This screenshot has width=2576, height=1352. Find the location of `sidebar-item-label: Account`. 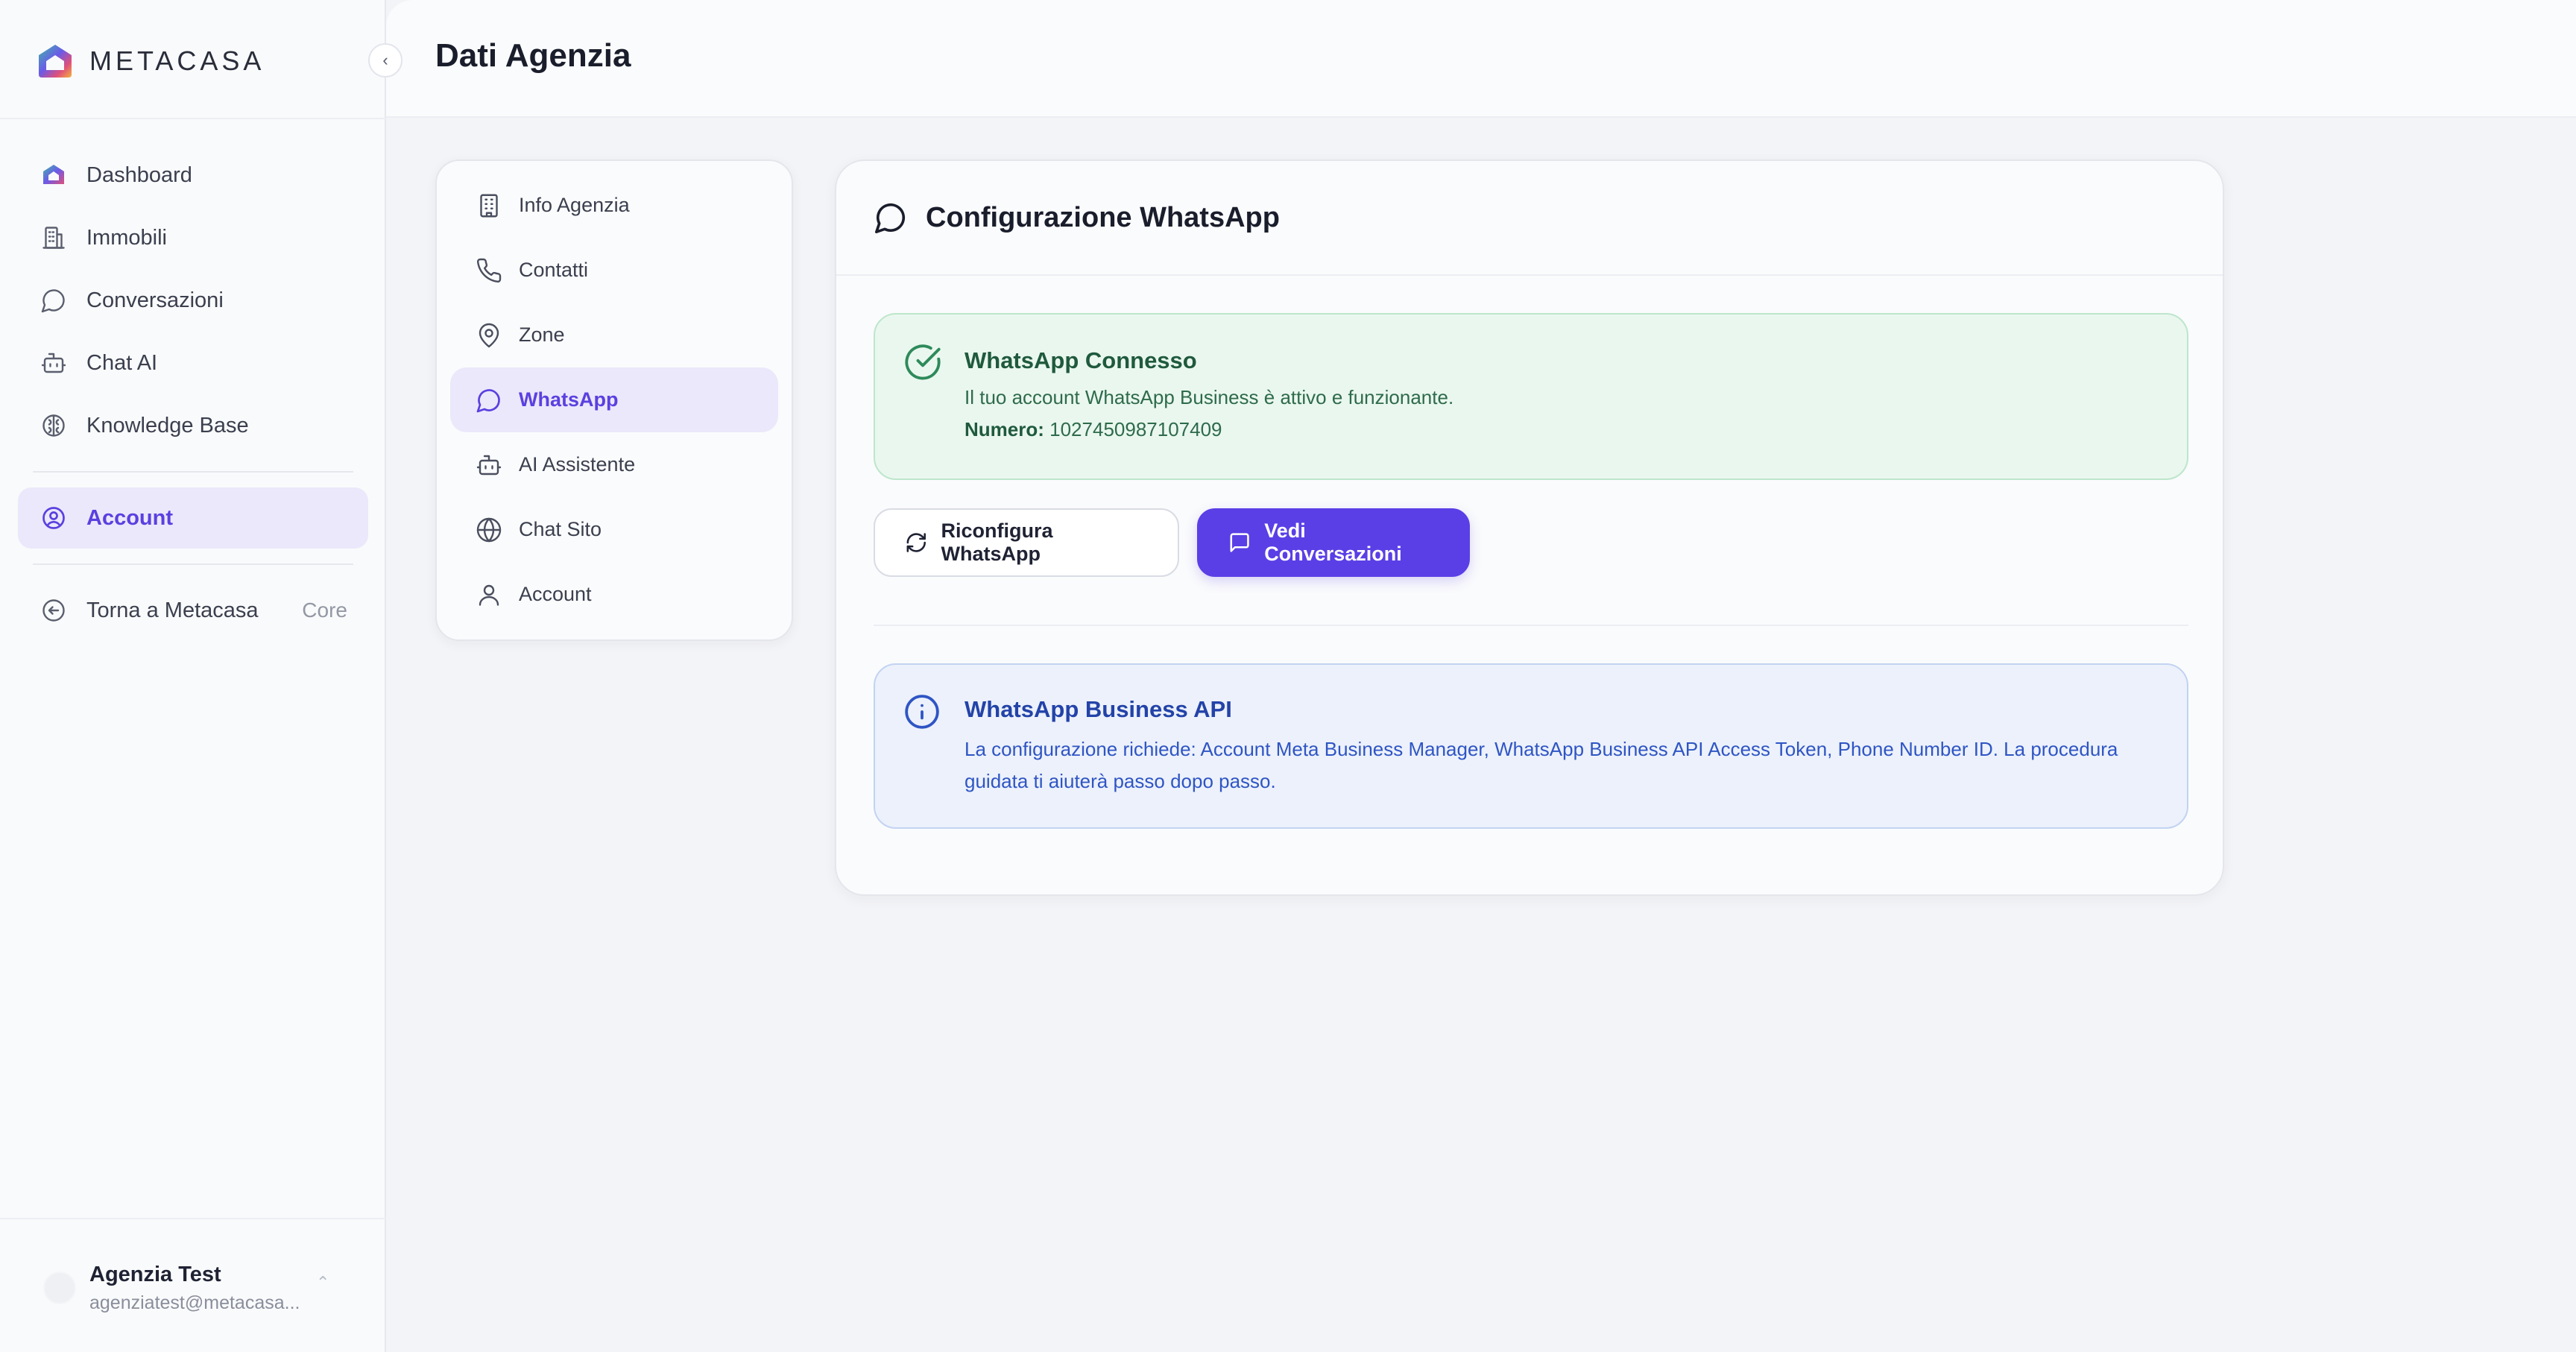

sidebar-item-label: Account is located at coordinates (129, 517).